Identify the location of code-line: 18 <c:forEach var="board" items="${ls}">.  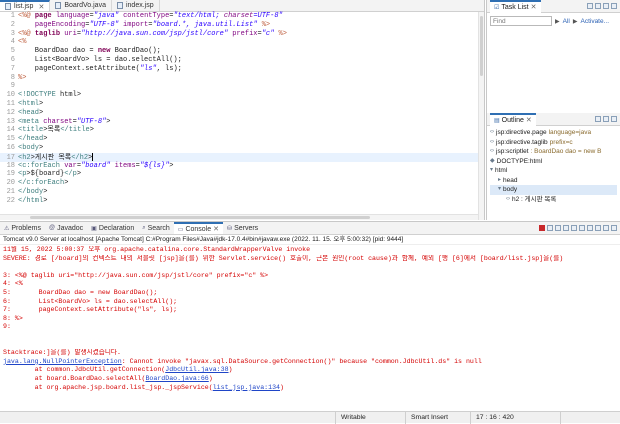
(242, 166).